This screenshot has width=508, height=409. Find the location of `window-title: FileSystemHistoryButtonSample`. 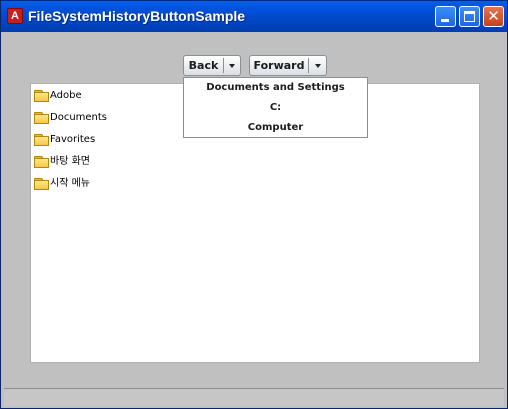

window-title: FileSystemHistoryButtonSample is located at coordinates (137, 16).